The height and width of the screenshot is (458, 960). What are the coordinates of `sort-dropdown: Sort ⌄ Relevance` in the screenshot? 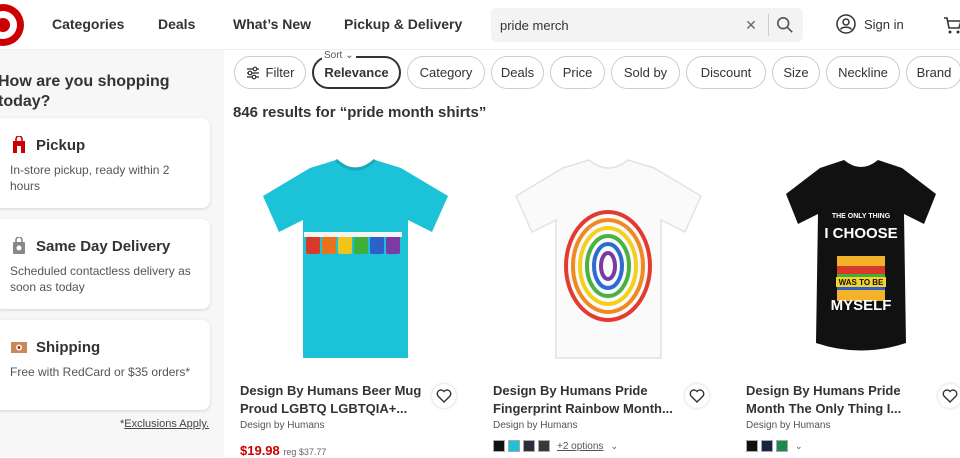 It's located at (356, 72).